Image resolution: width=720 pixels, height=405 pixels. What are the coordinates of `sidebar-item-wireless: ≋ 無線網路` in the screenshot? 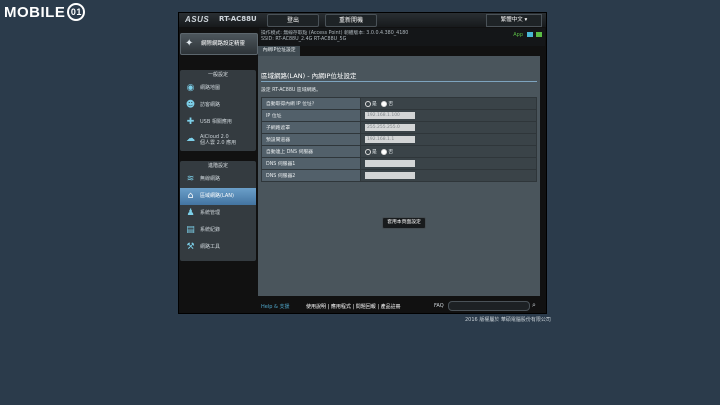 It's located at (218, 179).